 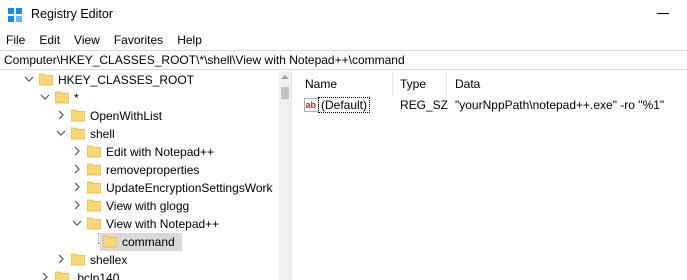 I want to click on menu-help: Help, so click(x=189, y=40).